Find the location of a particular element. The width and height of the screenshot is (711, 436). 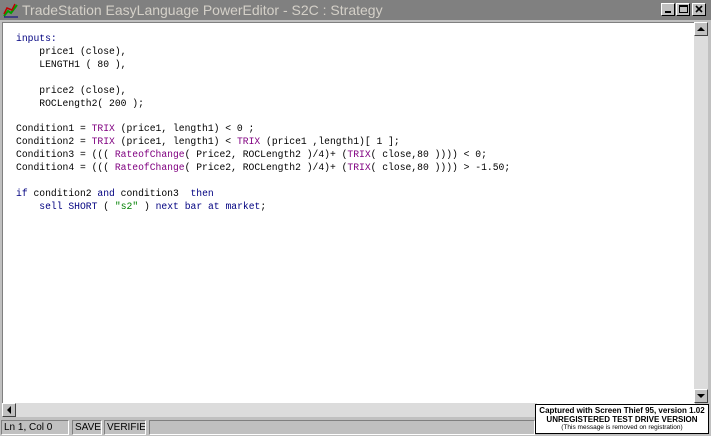

code-token: ( close,80 )))) > -1.50; is located at coordinates (440, 168).